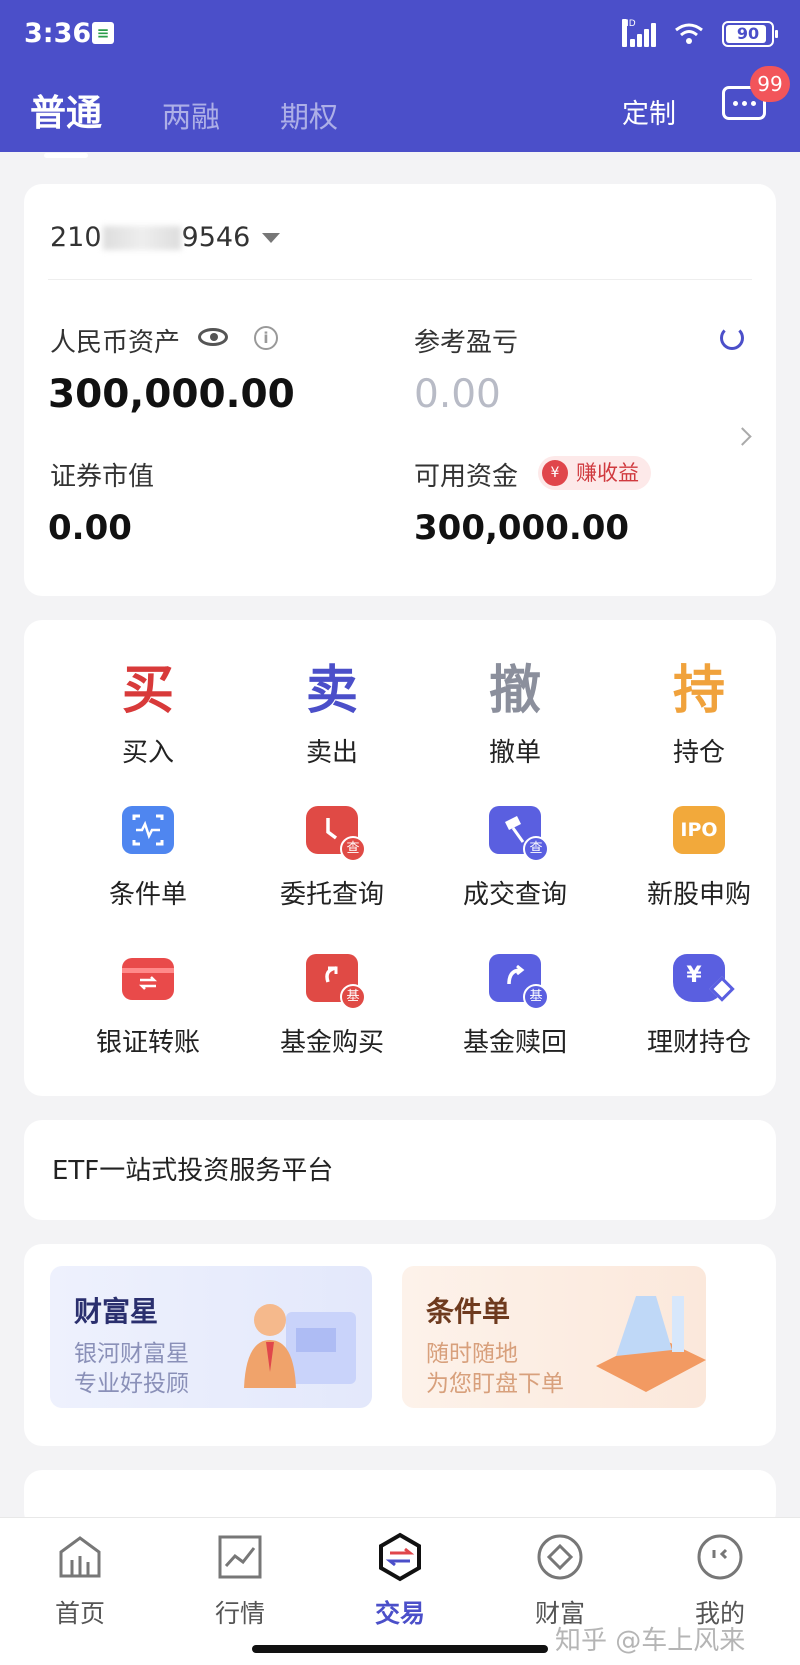 Image resolution: width=800 pixels, height=1665 pixels. Describe the element at coordinates (770, 84) in the screenshot. I see `message-badge: 99` at that location.